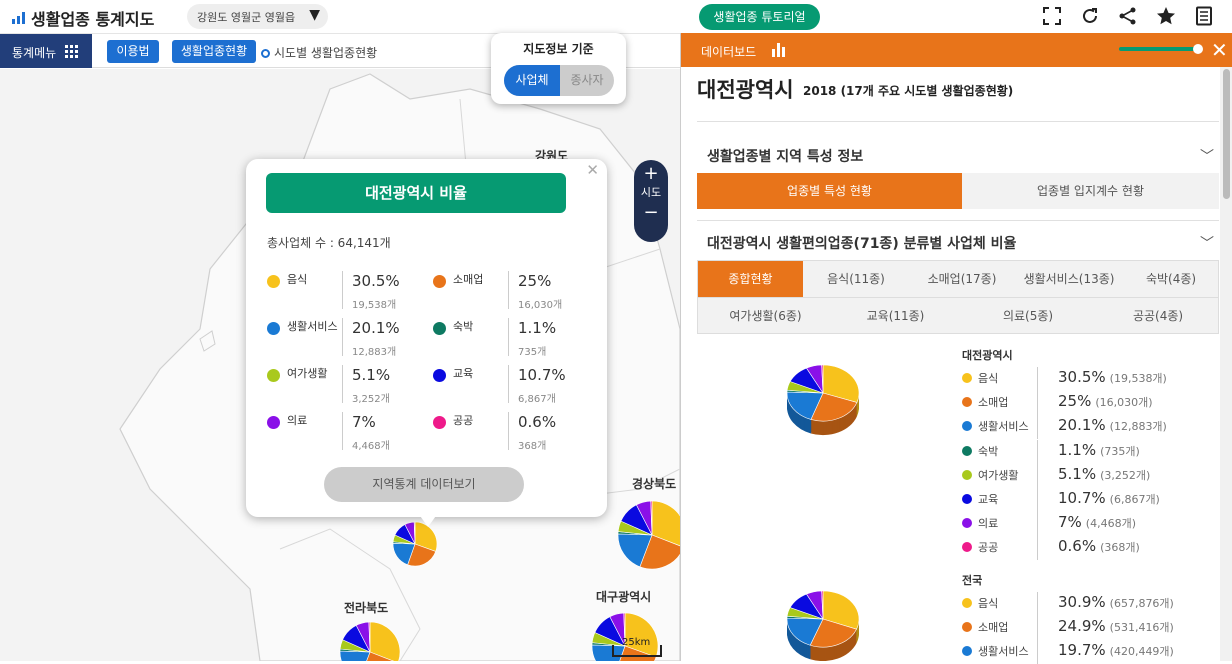 The height and width of the screenshot is (664, 1232). I want to click on toggle-worker: 종사자, so click(587, 80).